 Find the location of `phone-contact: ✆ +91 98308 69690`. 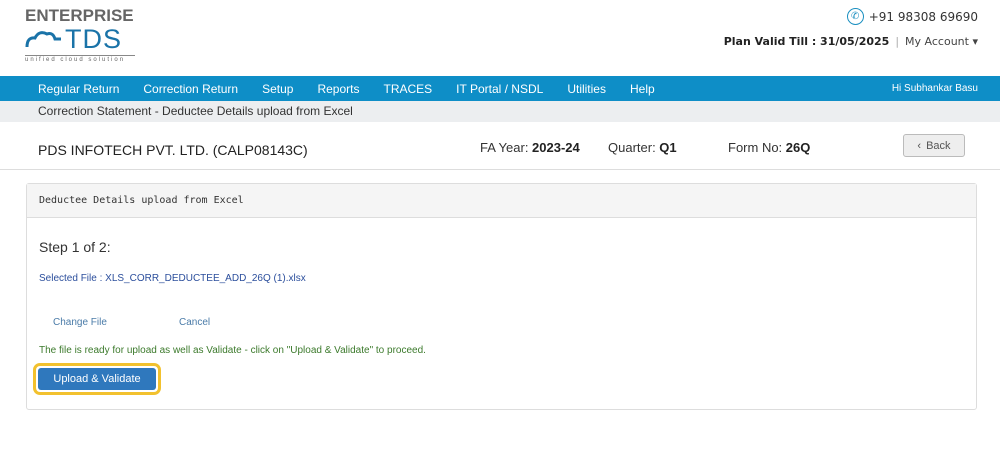

phone-contact: ✆ +91 98308 69690 is located at coordinates (912, 16).